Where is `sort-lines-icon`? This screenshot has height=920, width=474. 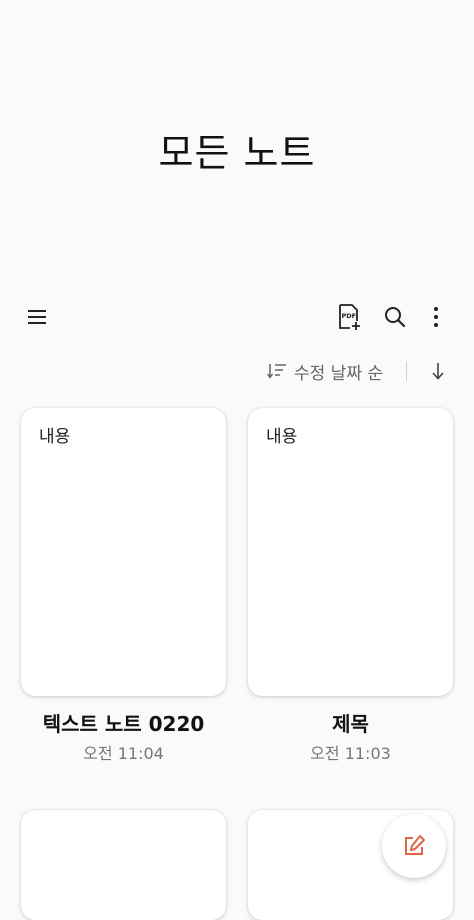 sort-lines-icon is located at coordinates (276, 371).